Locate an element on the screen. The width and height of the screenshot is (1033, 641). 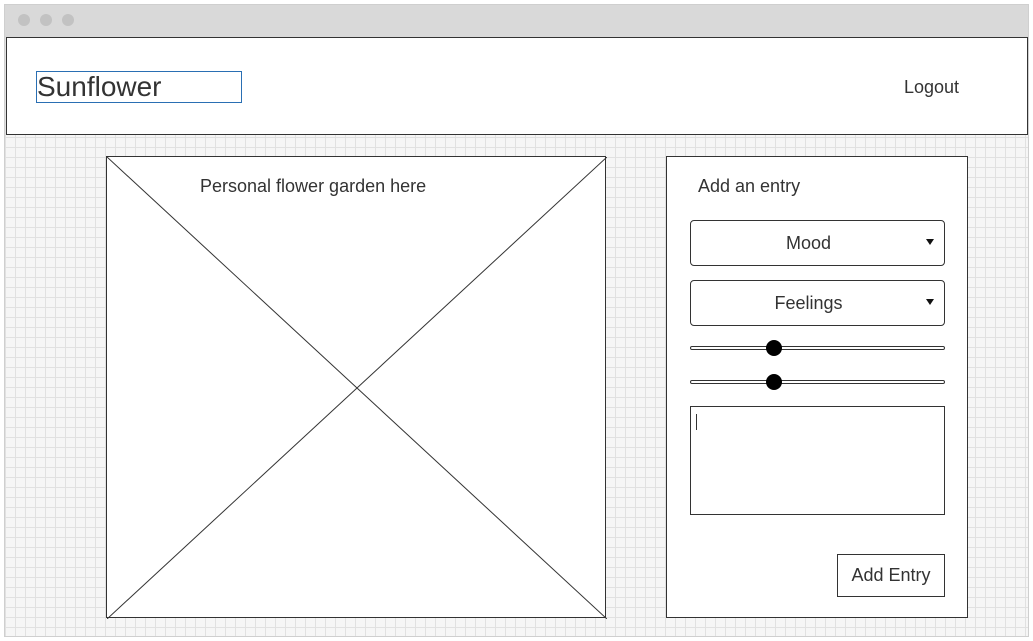
feelings-select: Feelings is located at coordinates (817, 303).